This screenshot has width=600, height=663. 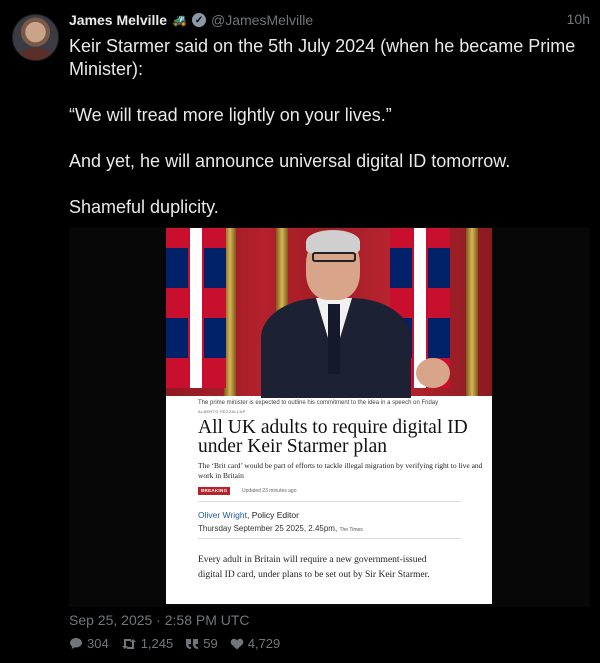 I want to click on byline-author: Oliver Wright, so click(x=222, y=515).